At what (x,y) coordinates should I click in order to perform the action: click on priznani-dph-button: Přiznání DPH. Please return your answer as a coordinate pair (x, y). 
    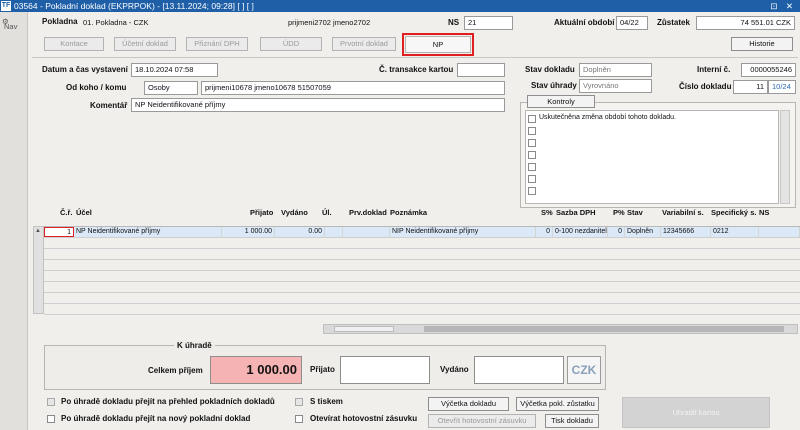
    Looking at the image, I should click on (217, 44).